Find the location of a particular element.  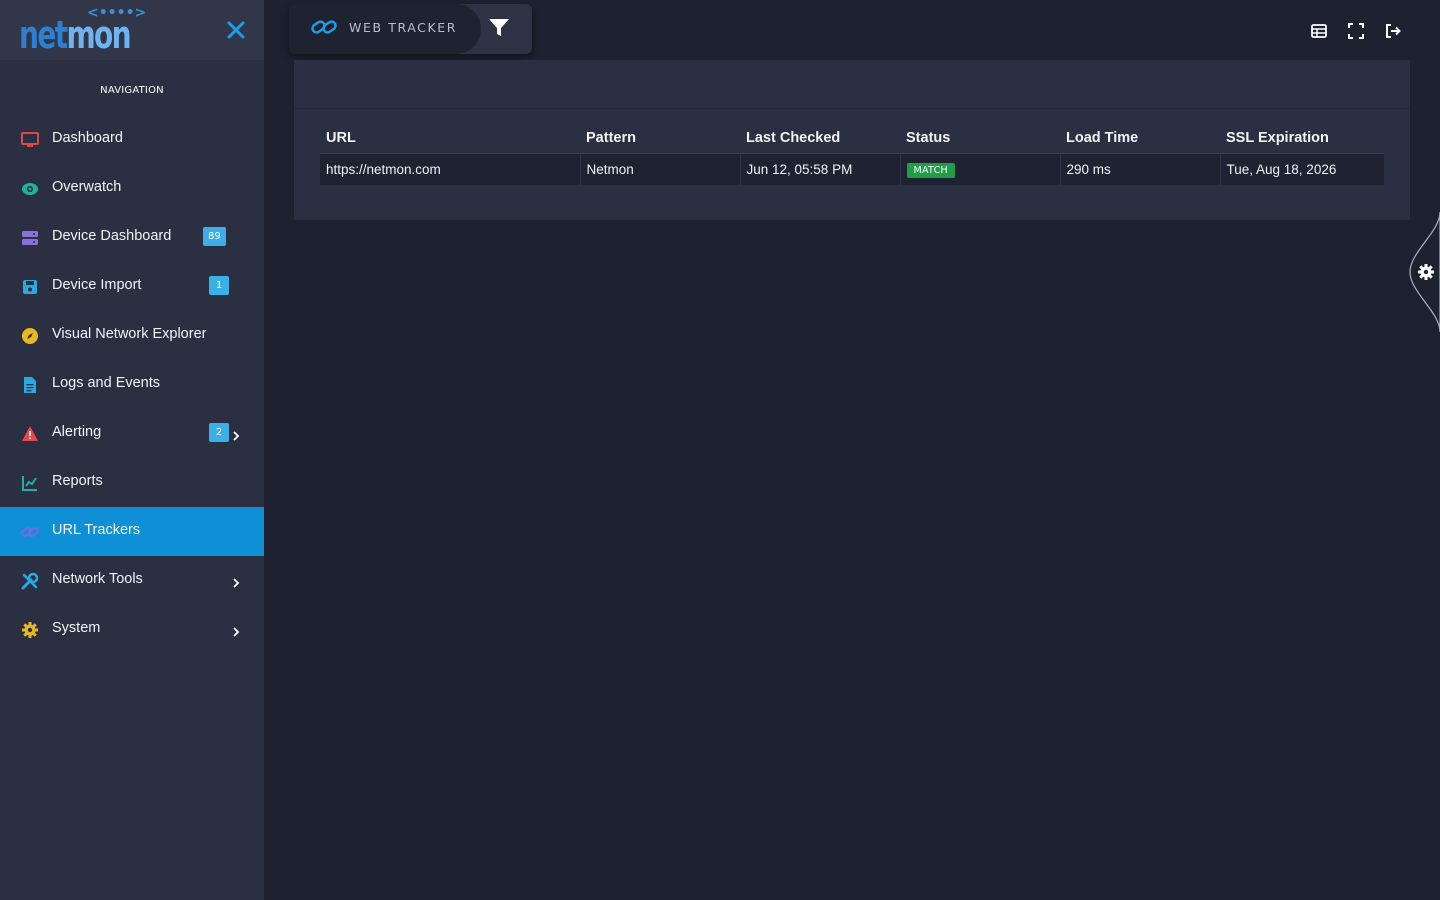

sidebar-item-label: Reports is located at coordinates (77, 481).